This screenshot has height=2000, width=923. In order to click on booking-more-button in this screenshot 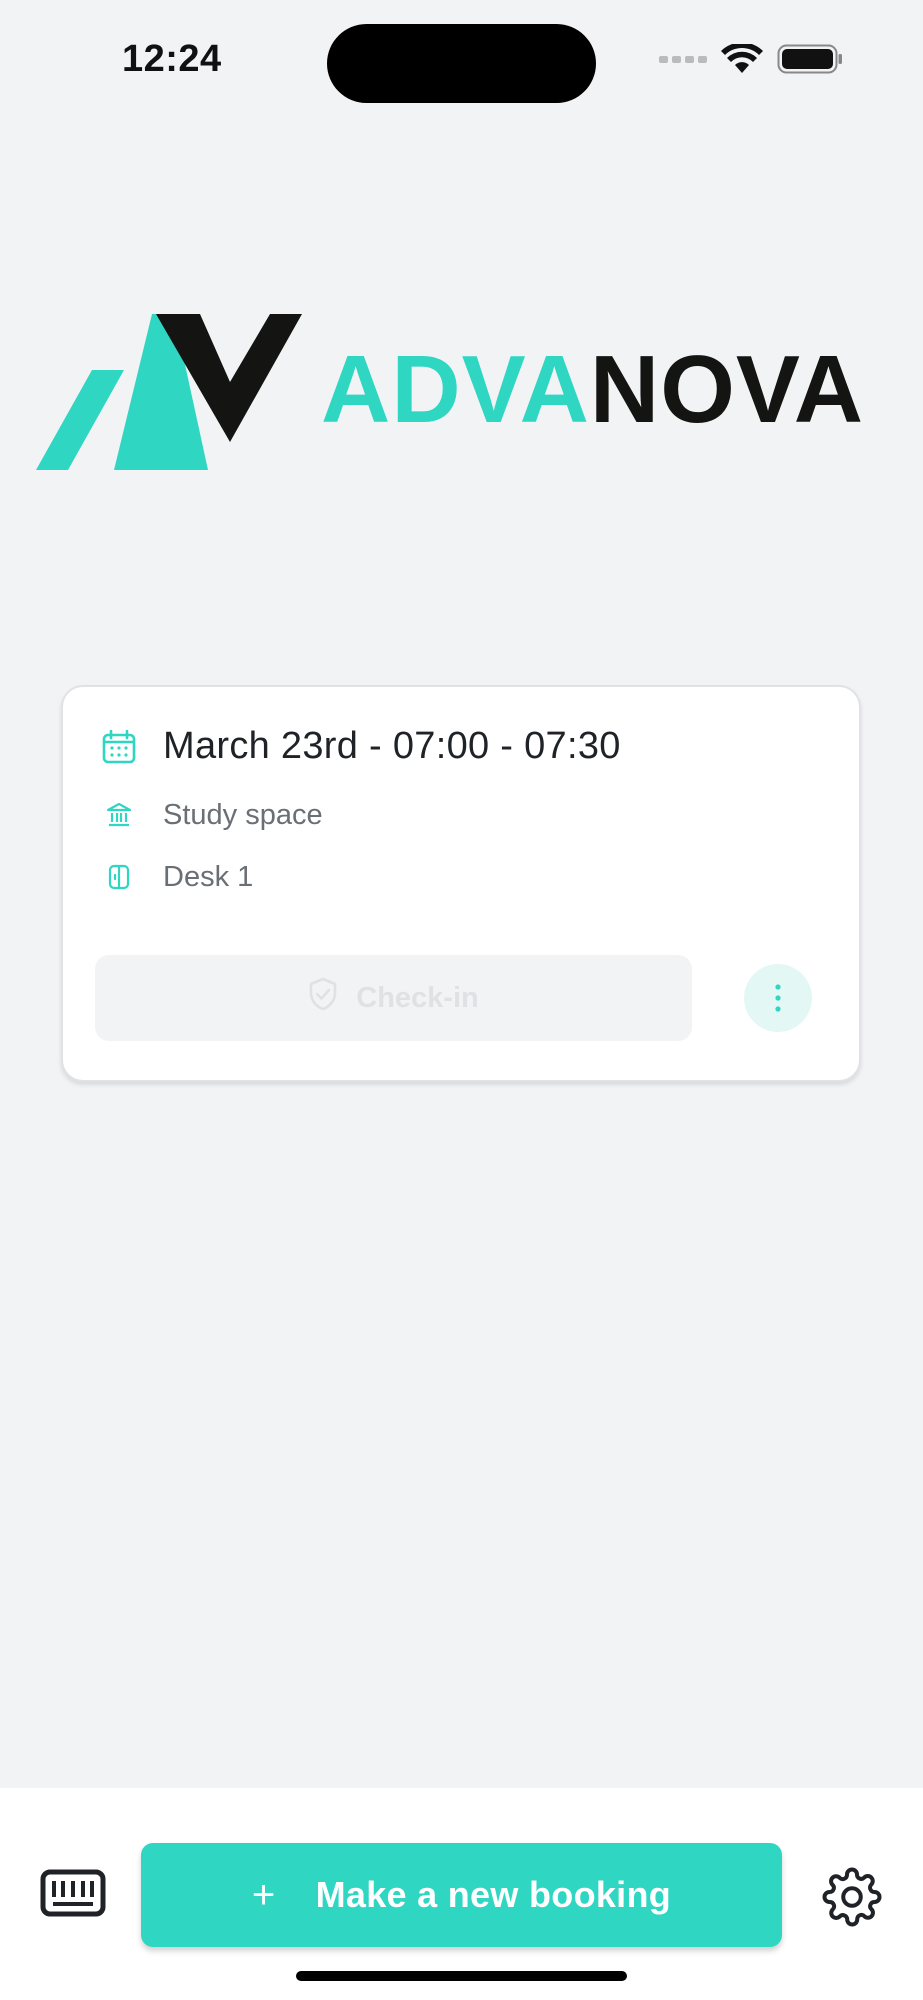, I will do `click(778, 998)`.